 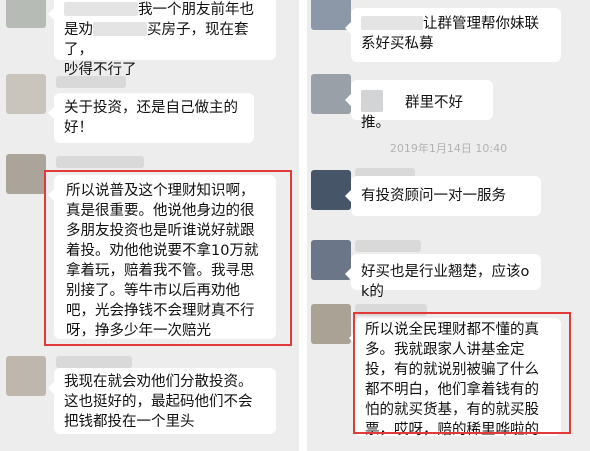 I want to click on redacted-text, so click(x=120, y=29).